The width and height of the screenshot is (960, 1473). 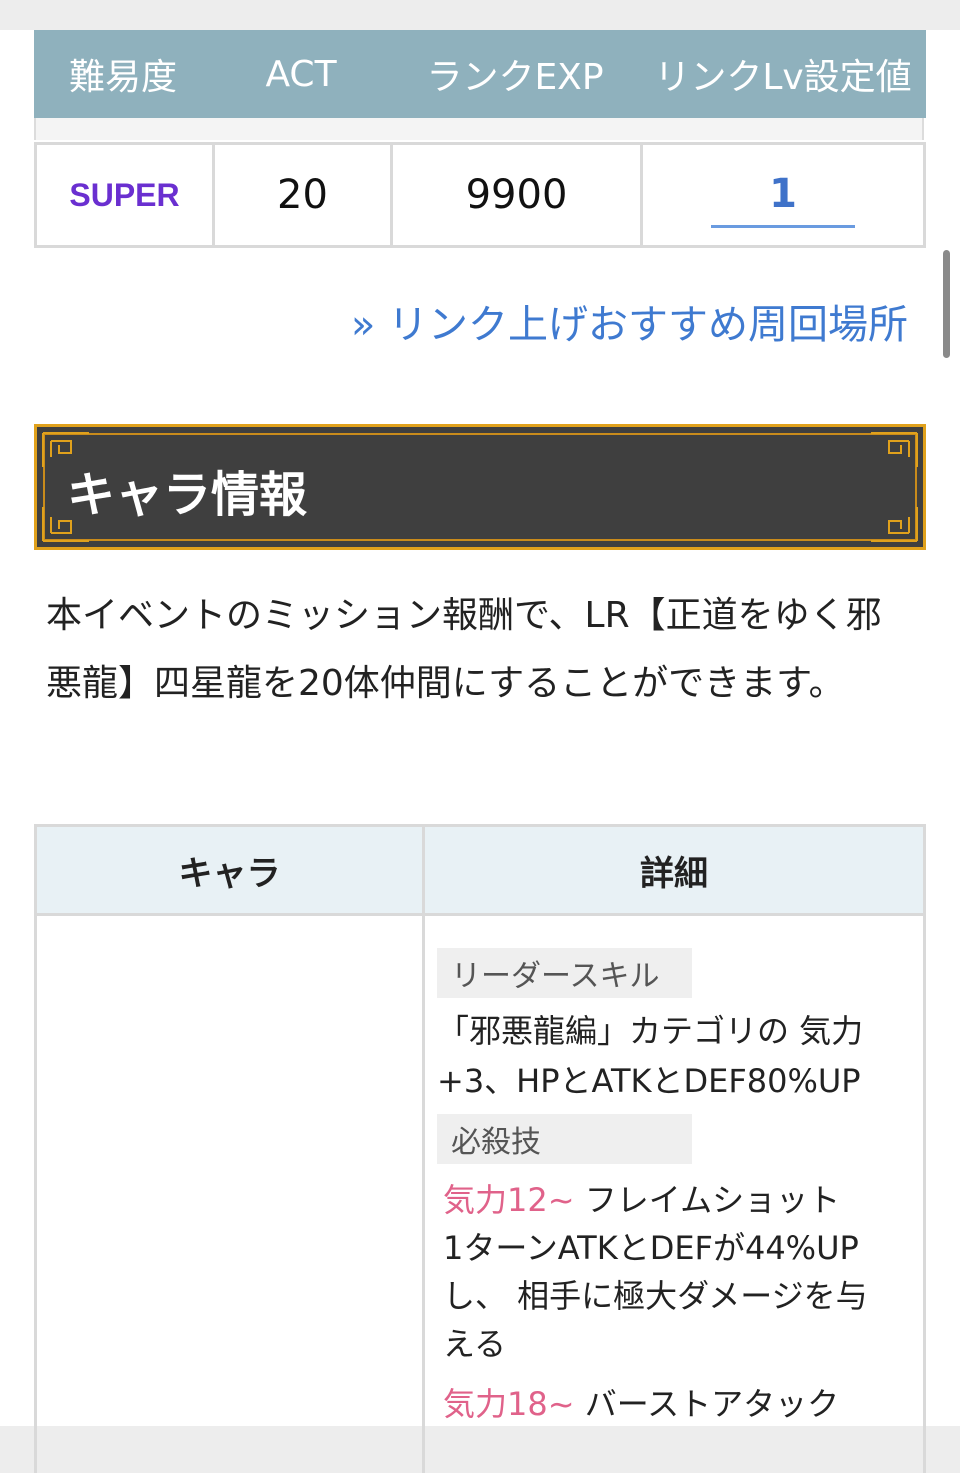 I want to click on col-difficulty: 難易度, so click(x=122, y=77).